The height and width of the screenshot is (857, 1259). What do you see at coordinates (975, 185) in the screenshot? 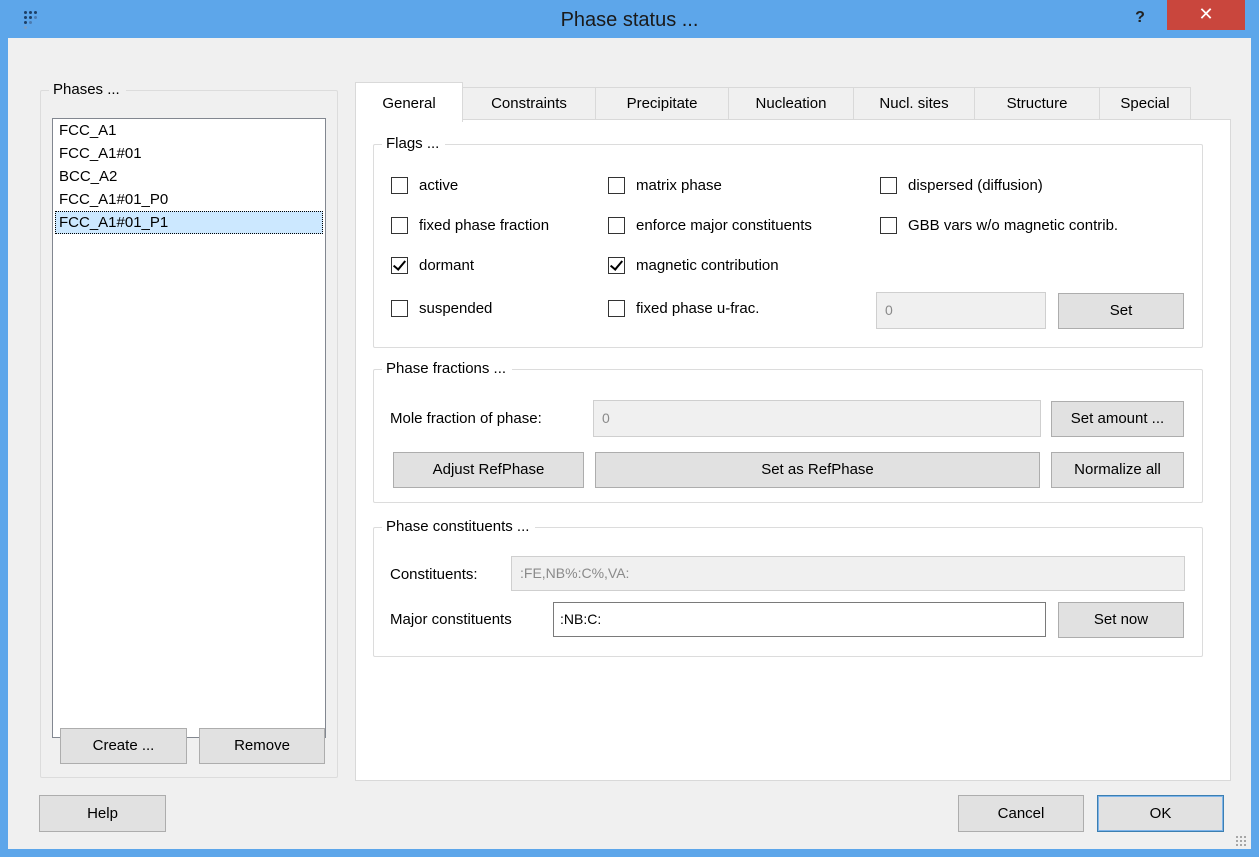
I see `dispersed-label: dispersed (diffusion)` at bounding box center [975, 185].